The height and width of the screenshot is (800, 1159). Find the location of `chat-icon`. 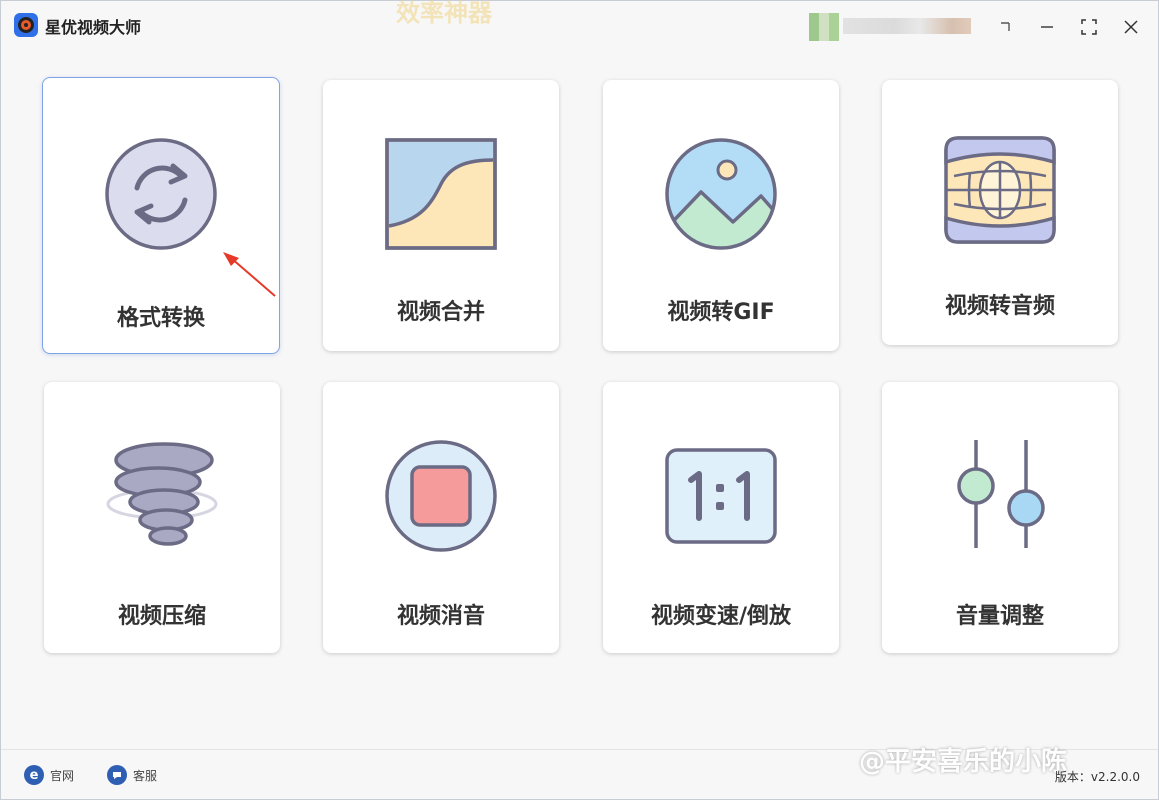

chat-icon is located at coordinates (117, 775).